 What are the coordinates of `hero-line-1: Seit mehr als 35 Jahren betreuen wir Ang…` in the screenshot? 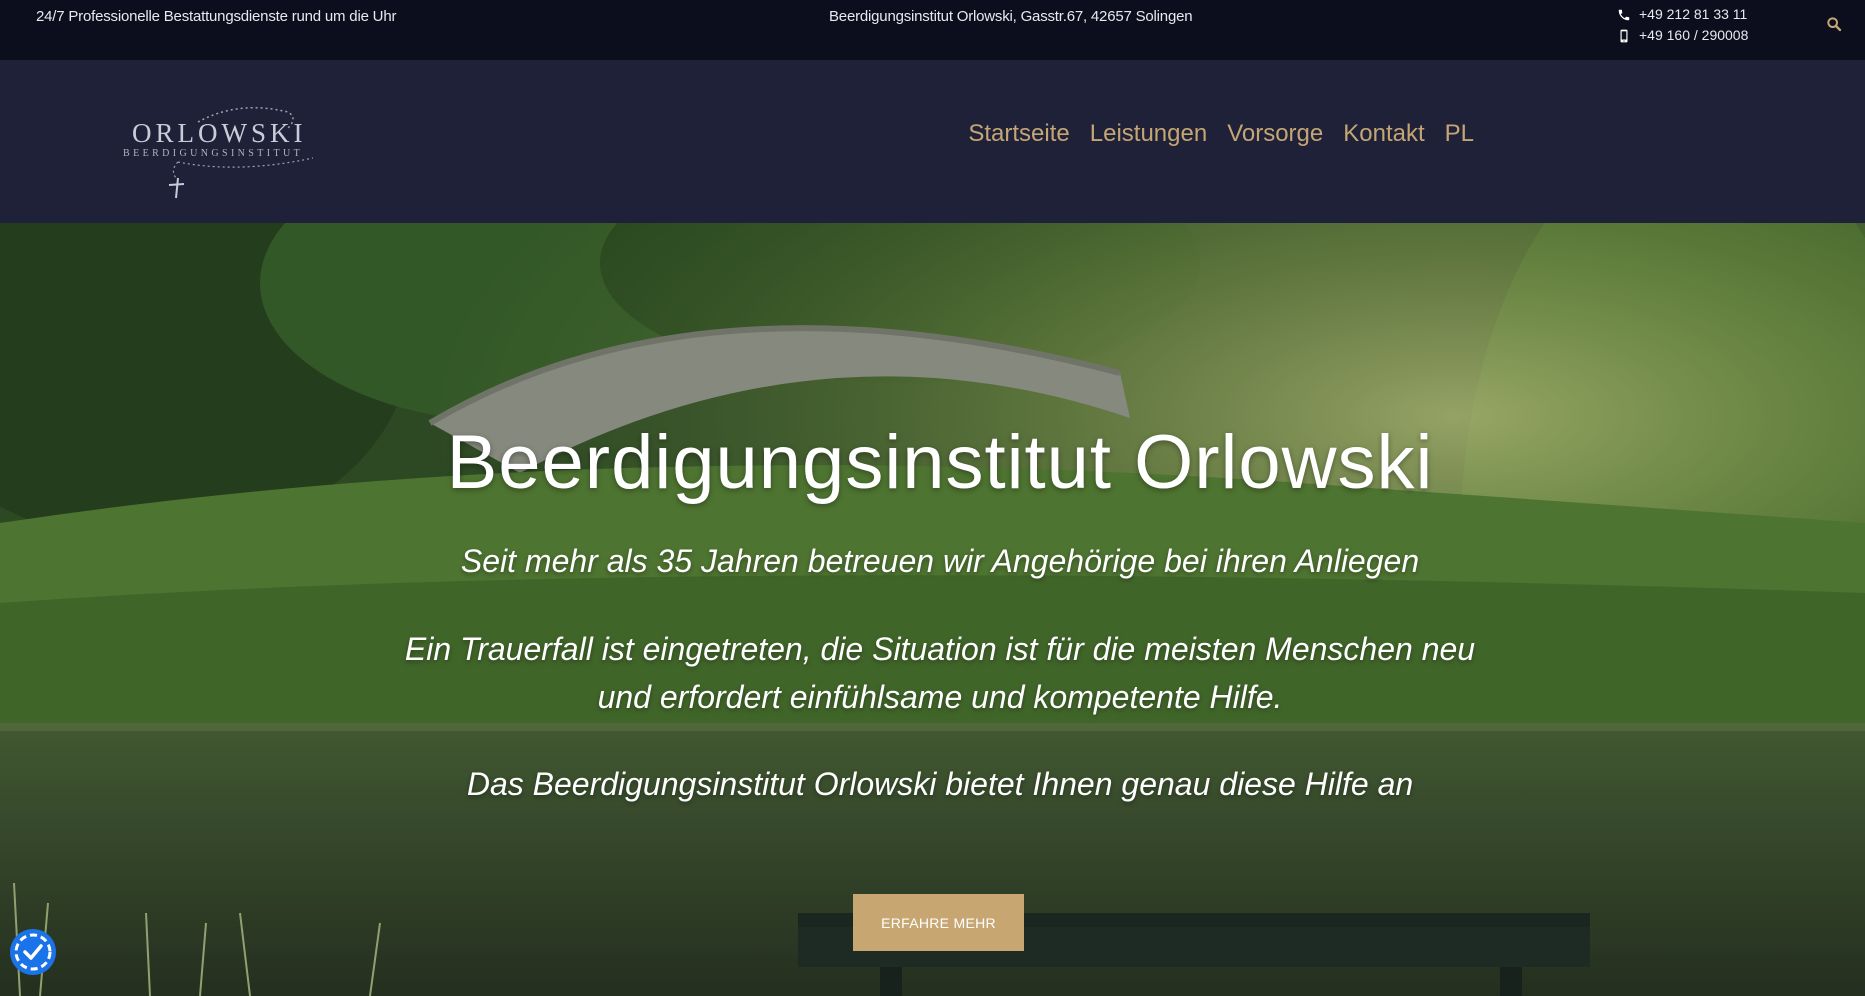 It's located at (940, 561).